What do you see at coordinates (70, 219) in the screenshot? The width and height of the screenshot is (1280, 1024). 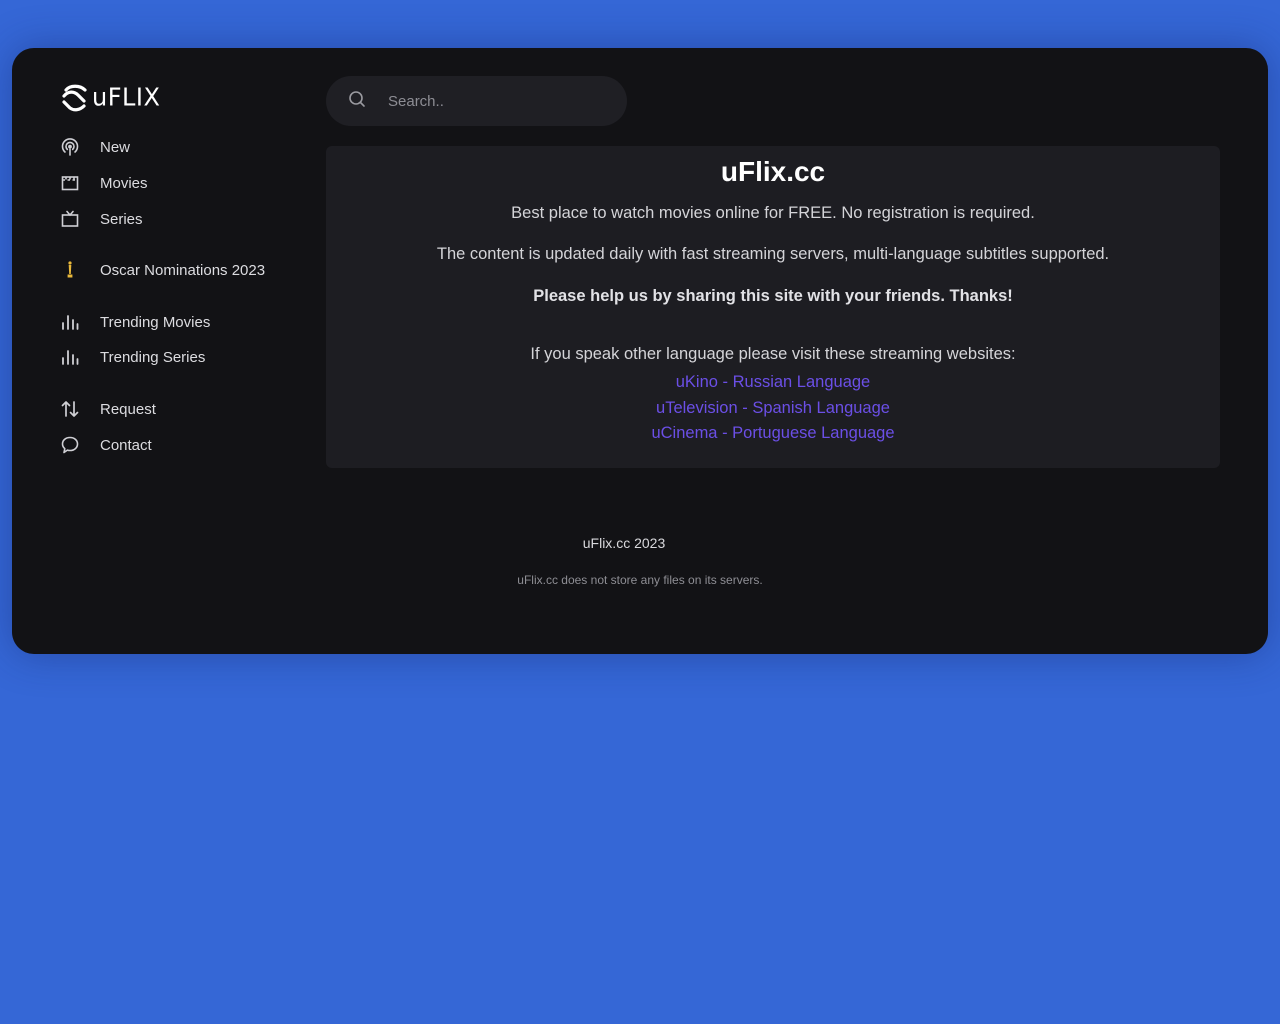 I see `tv-icon` at bounding box center [70, 219].